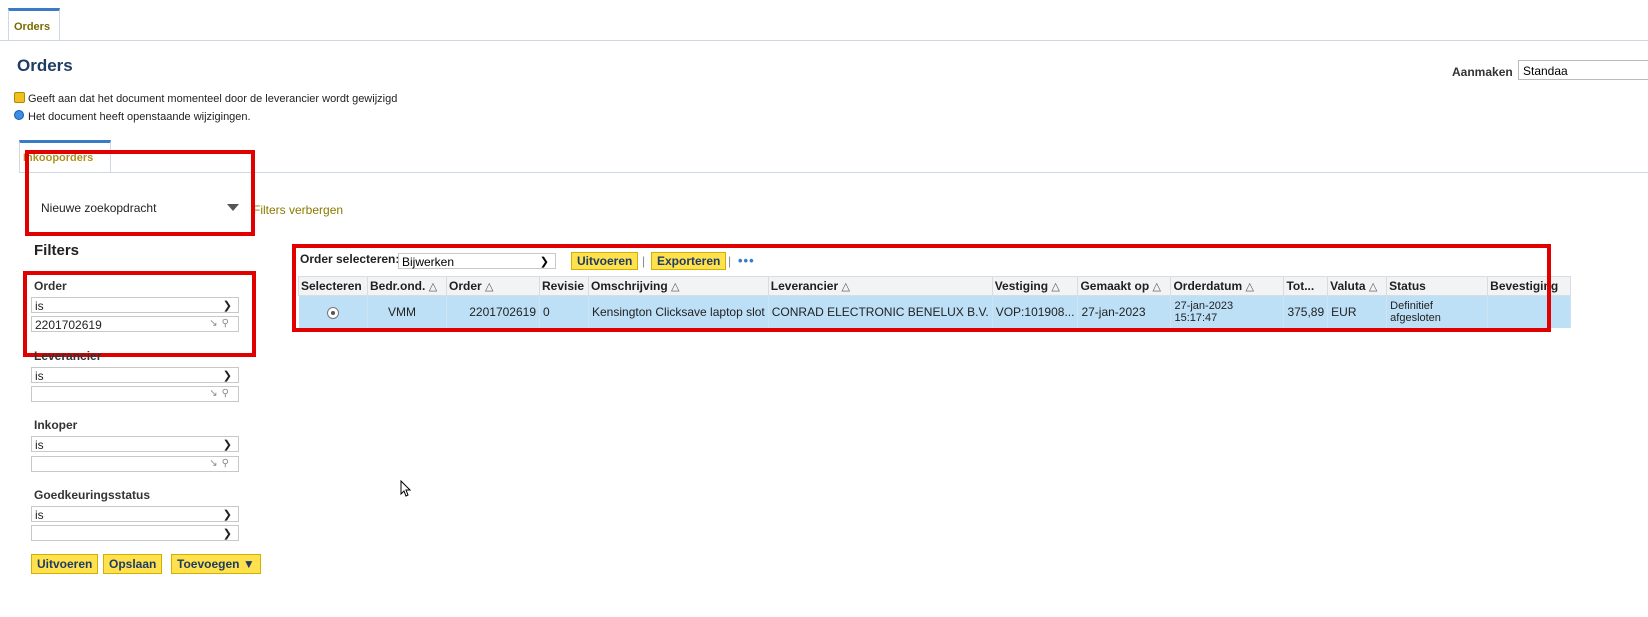 This screenshot has height=617, width=1648. What do you see at coordinates (1583, 70) in the screenshot?
I see `aanmaken-select: Standaa` at bounding box center [1583, 70].